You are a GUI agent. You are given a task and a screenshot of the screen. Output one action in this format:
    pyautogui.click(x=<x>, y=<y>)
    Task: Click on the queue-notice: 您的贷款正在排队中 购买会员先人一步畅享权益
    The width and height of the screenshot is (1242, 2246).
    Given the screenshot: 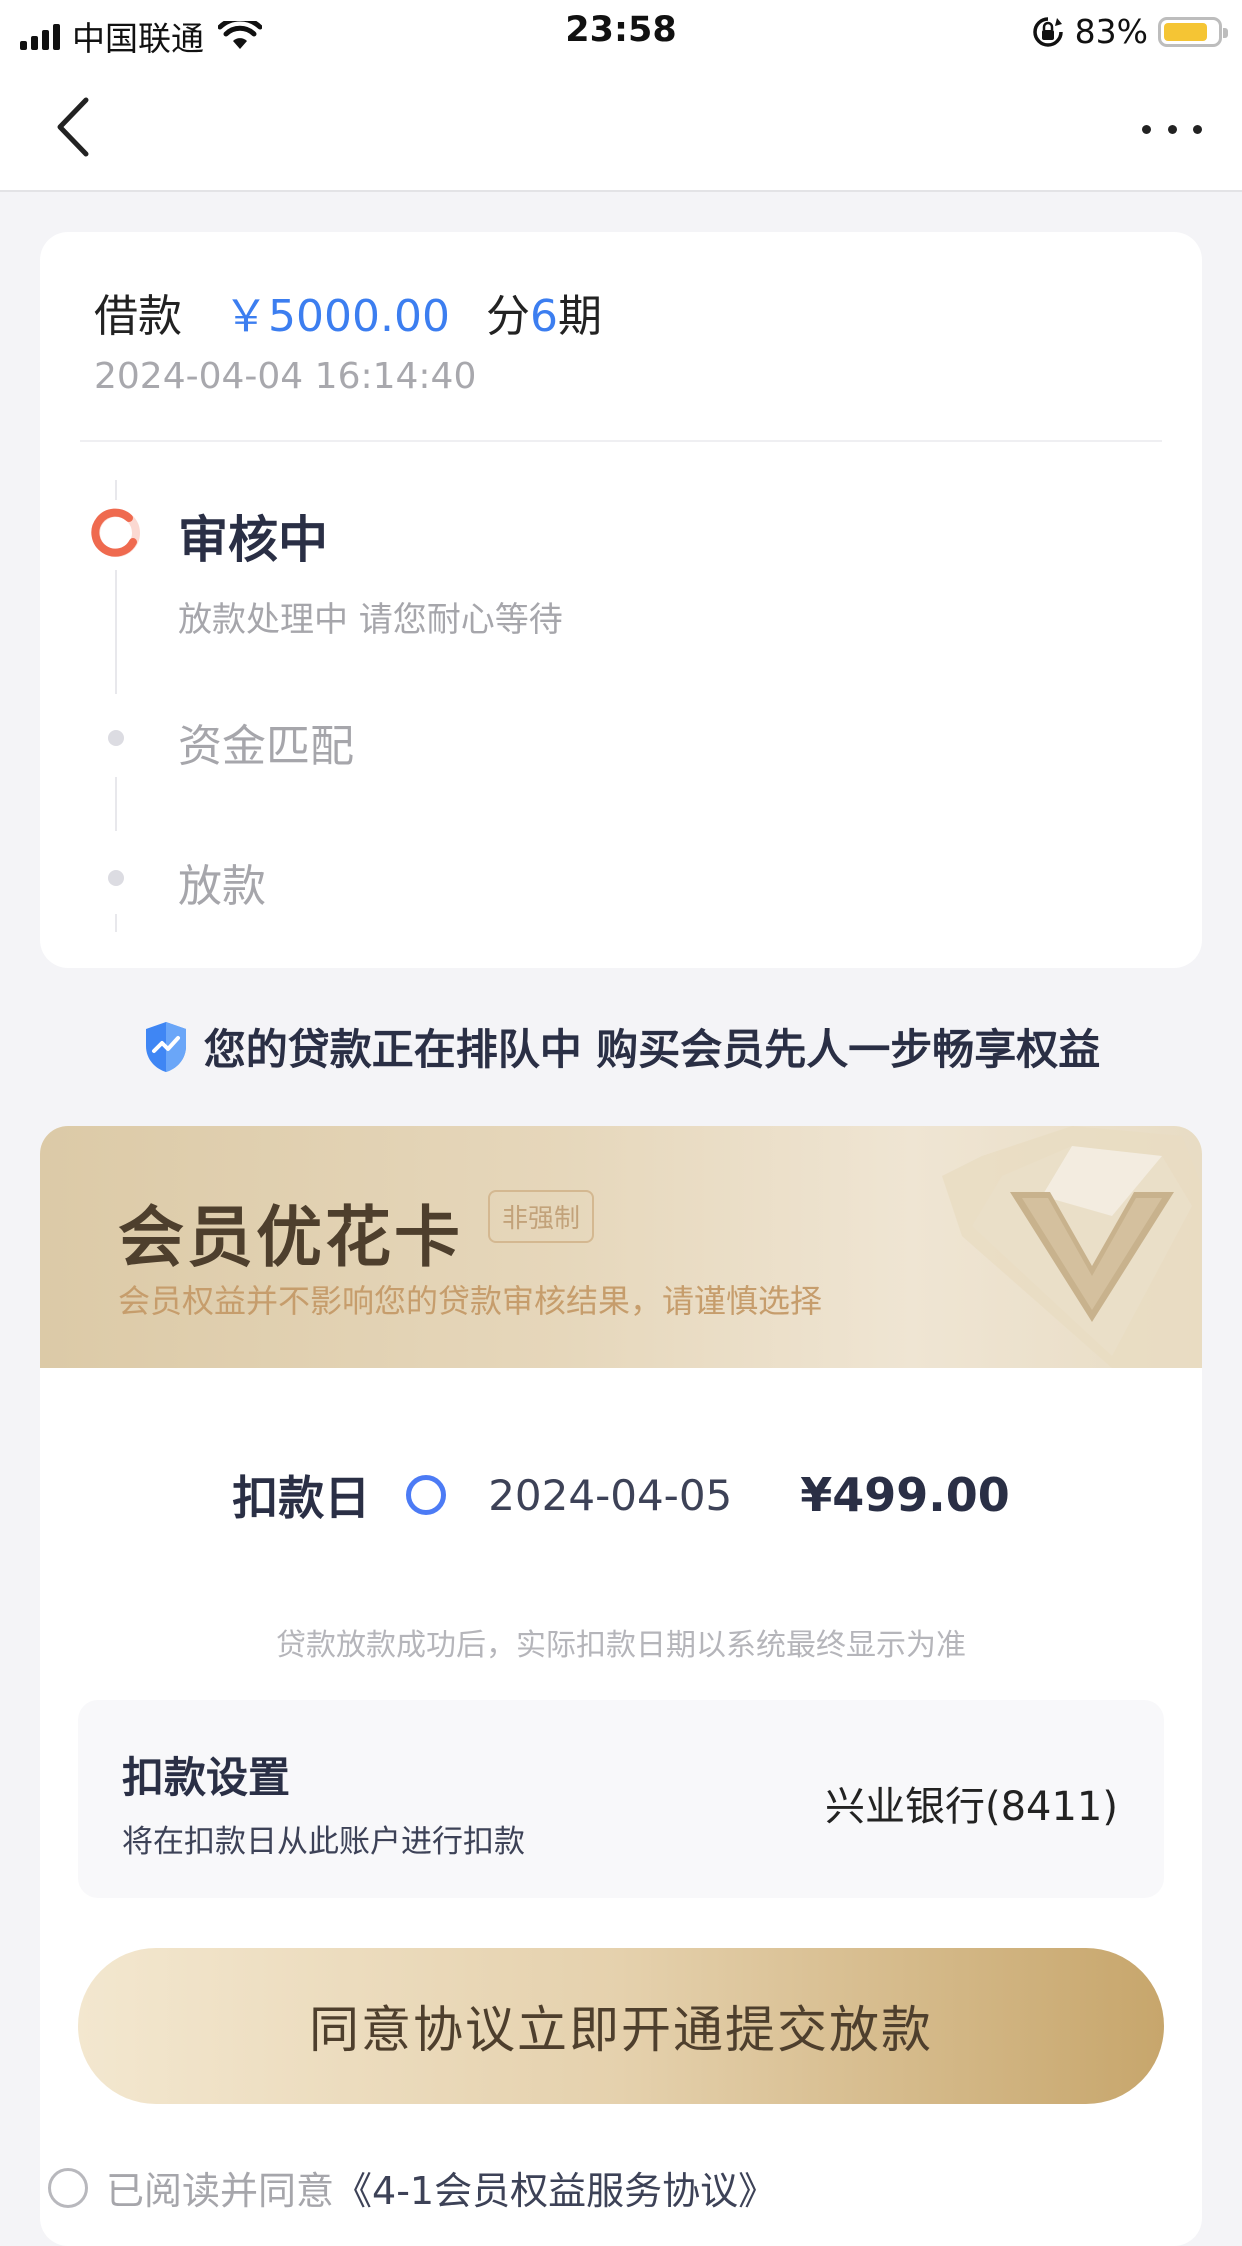 What is the action you would take?
    pyautogui.click(x=621, y=1046)
    